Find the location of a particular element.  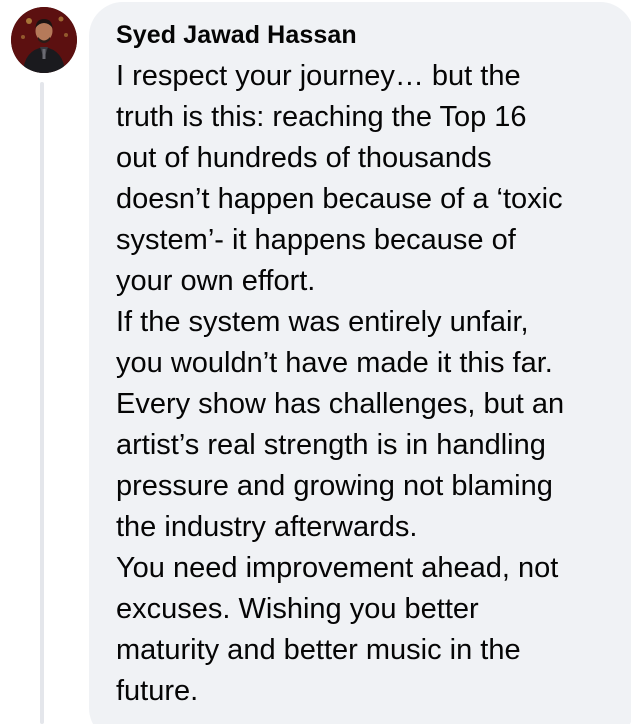

comment-text-line: pressure and growing not blaming is located at coordinates (334, 486).